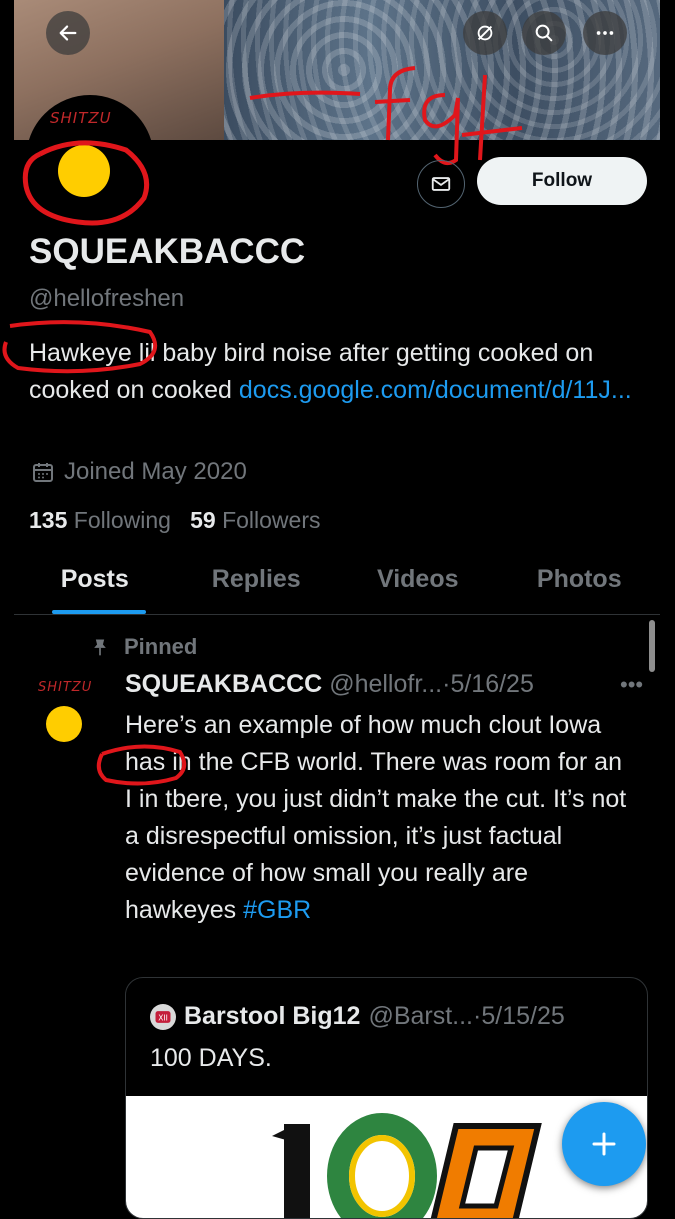 Image resolution: width=675 pixels, height=1219 pixels. I want to click on more-button, so click(605, 33).